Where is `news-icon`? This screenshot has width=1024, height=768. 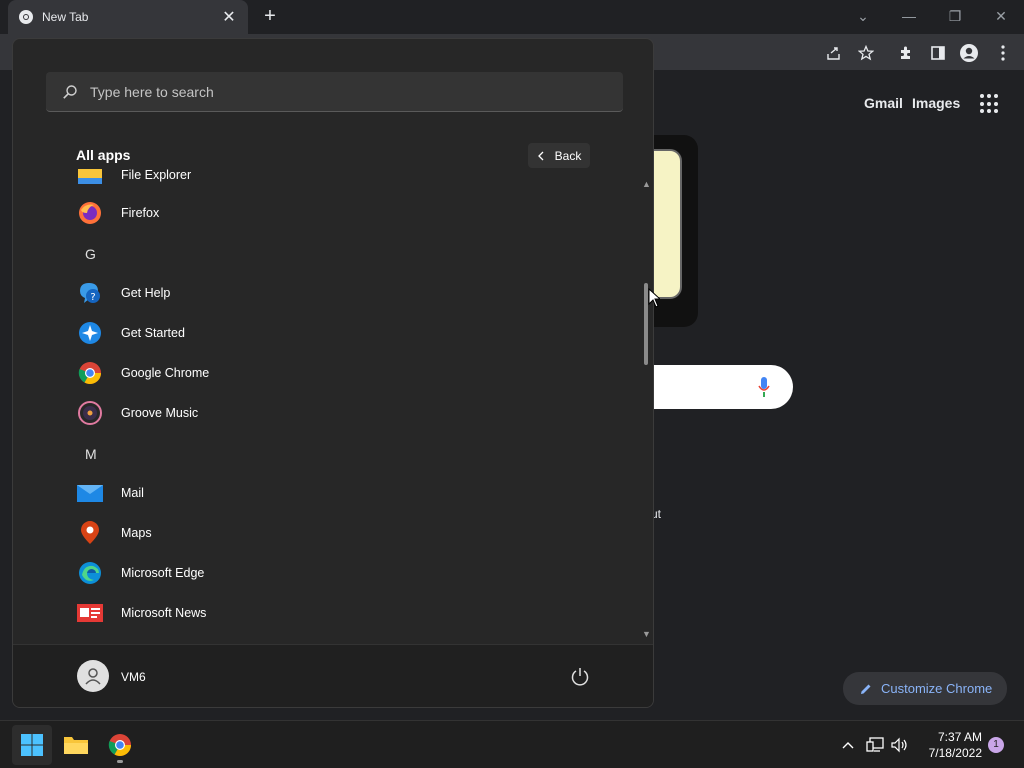 news-icon is located at coordinates (90, 613).